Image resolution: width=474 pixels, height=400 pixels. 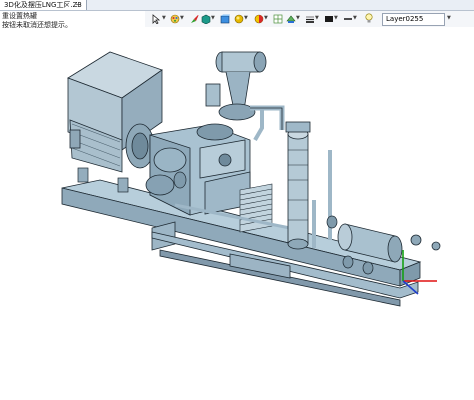 What do you see at coordinates (115, 112) in the screenshot?
I see `motor-unit` at bounding box center [115, 112].